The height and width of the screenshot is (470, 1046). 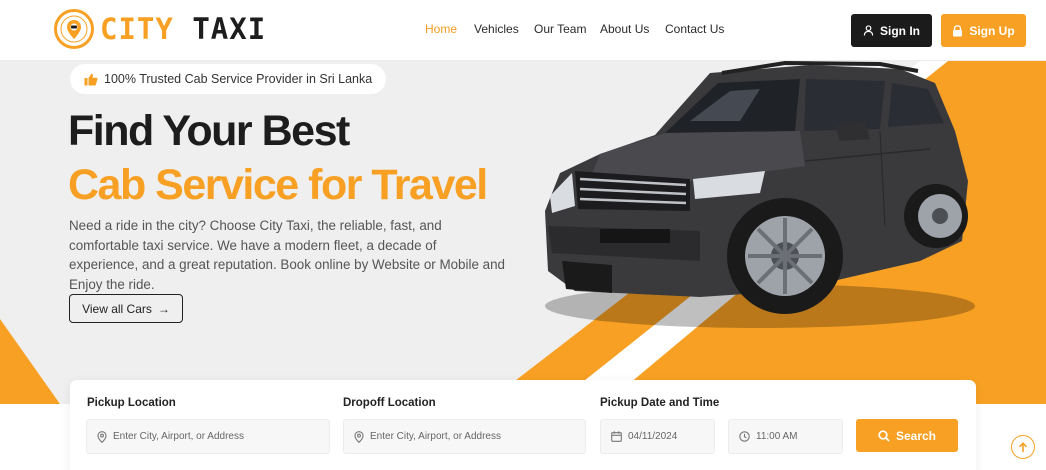 What do you see at coordinates (163, 308) in the screenshot?
I see `arrow-right-icon: →` at bounding box center [163, 308].